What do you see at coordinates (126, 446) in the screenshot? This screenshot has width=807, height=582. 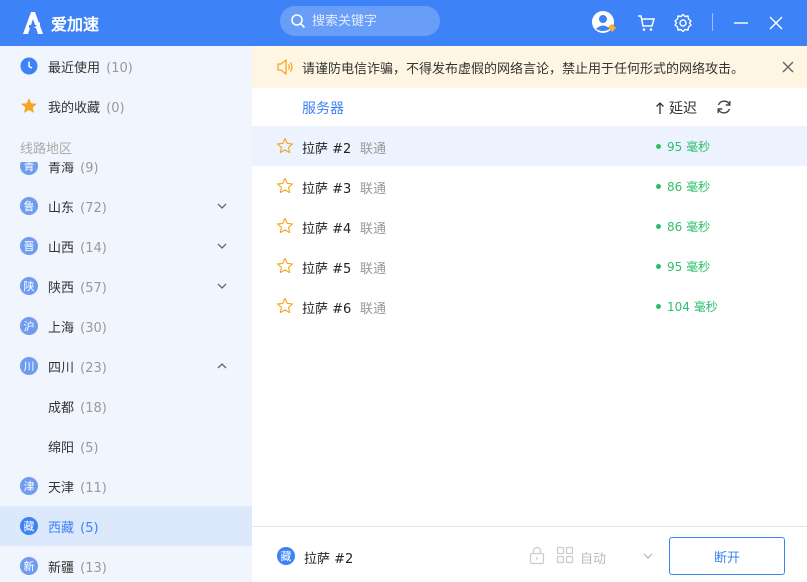 I see `sidebar-item-city: 绵阳 (5)` at bounding box center [126, 446].